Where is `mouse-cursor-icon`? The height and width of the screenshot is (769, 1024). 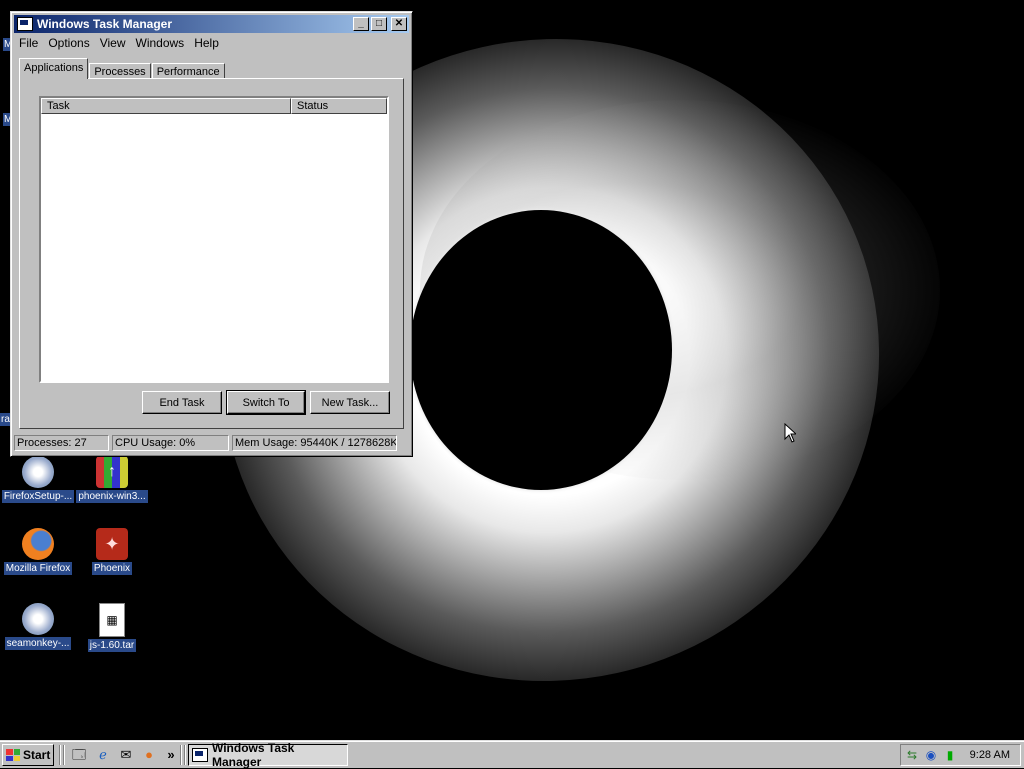 mouse-cursor-icon is located at coordinates (790, 433).